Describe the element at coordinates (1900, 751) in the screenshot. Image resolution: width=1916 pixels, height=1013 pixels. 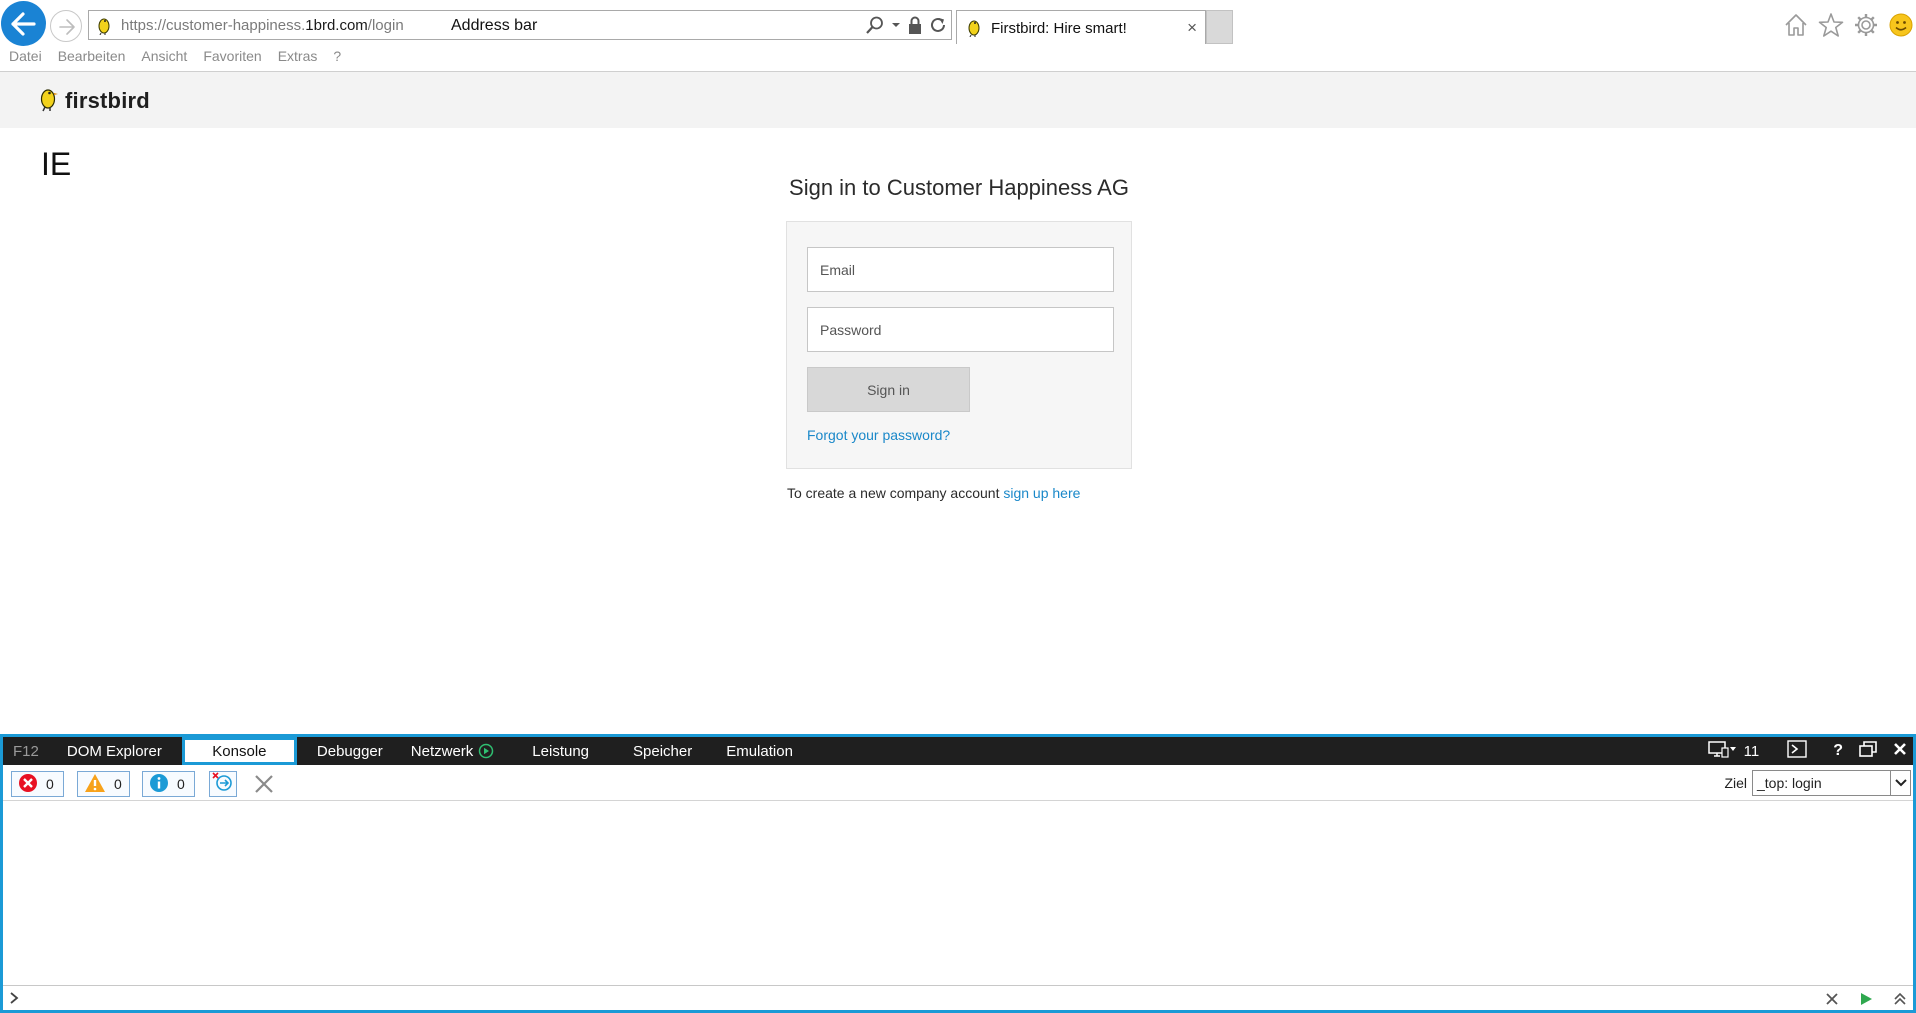
I see `close-devtools-icon` at that location.